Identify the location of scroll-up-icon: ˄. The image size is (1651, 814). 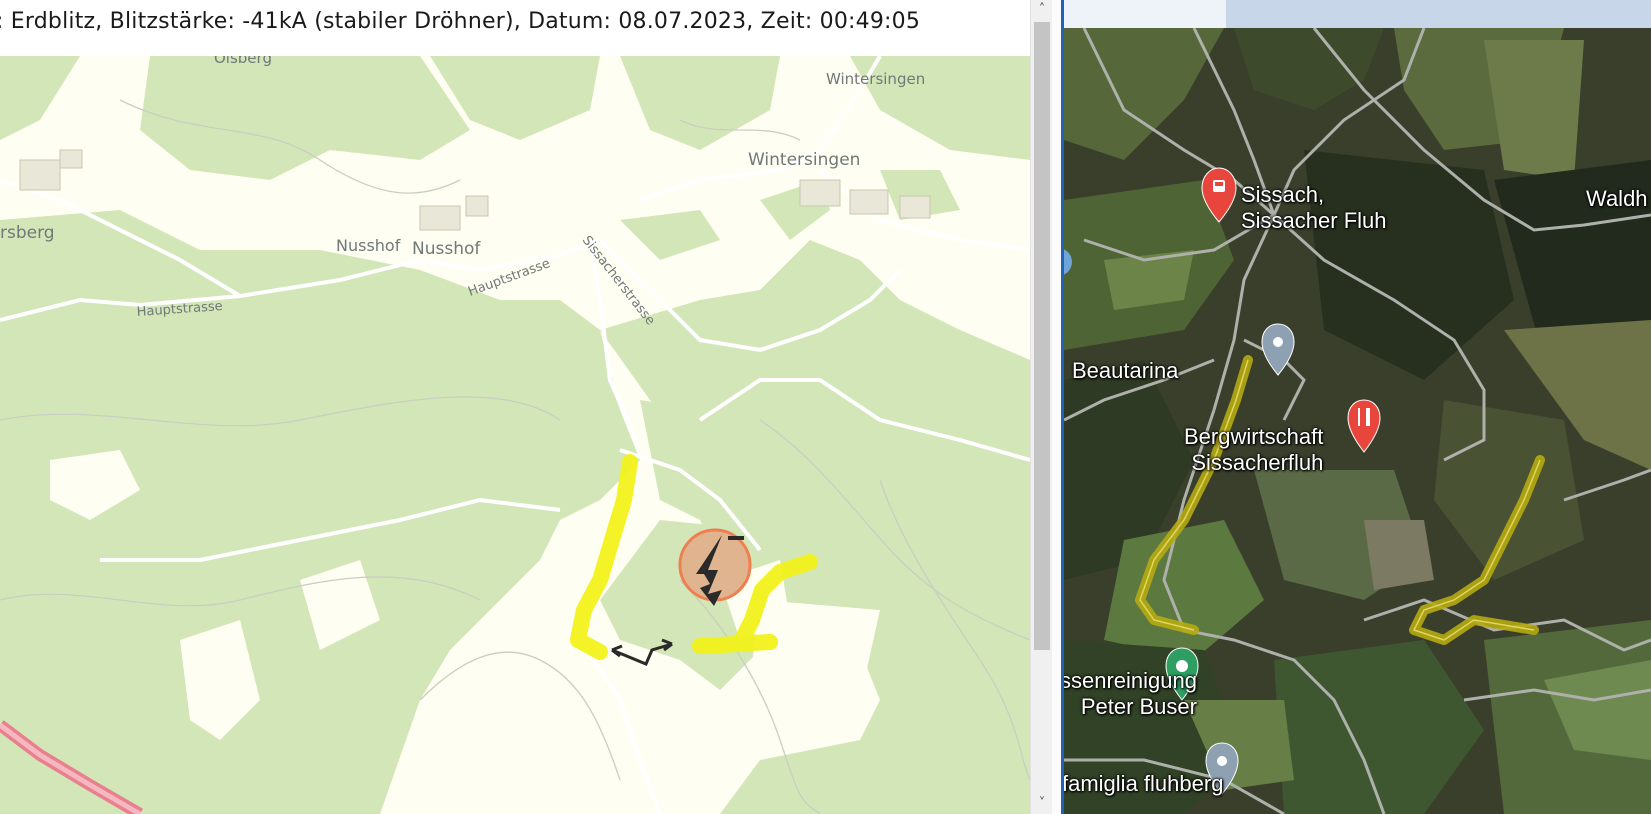
(1042, 10).